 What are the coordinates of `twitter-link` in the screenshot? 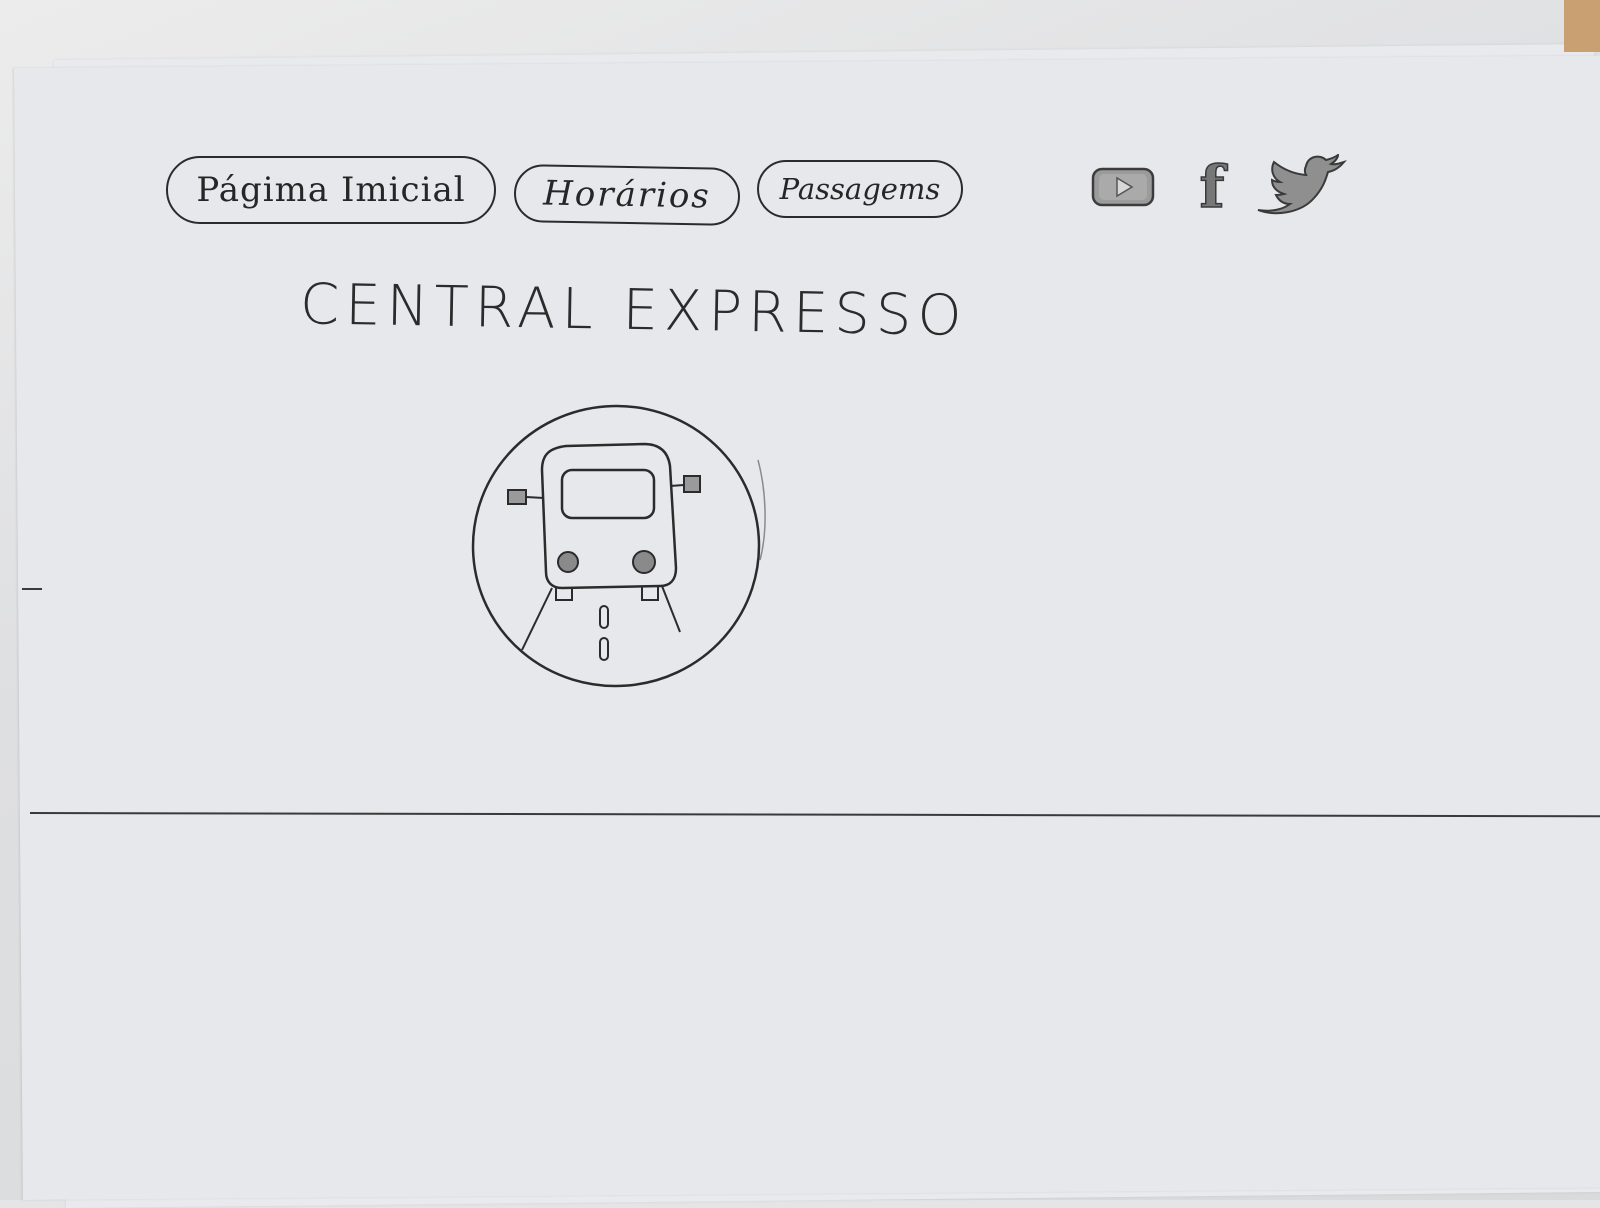 It's located at (1302, 187).